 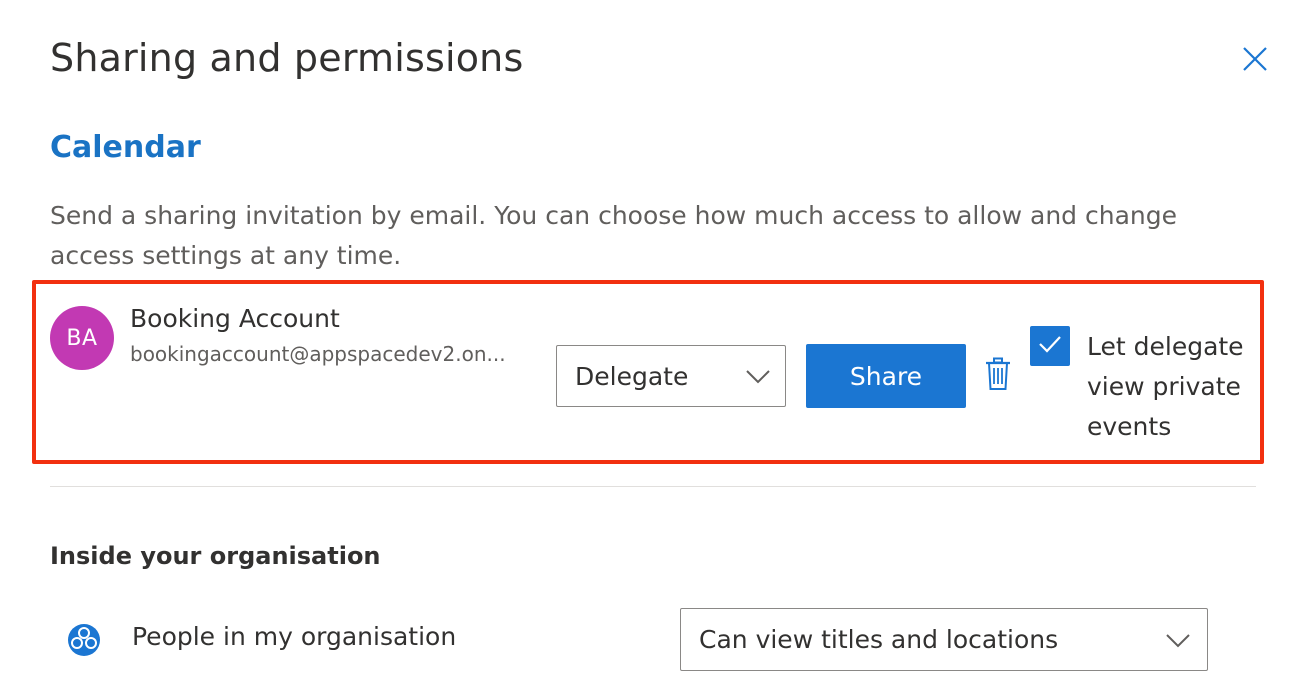 I want to click on people-in-organisation-label: People in my organisation, so click(x=294, y=636).